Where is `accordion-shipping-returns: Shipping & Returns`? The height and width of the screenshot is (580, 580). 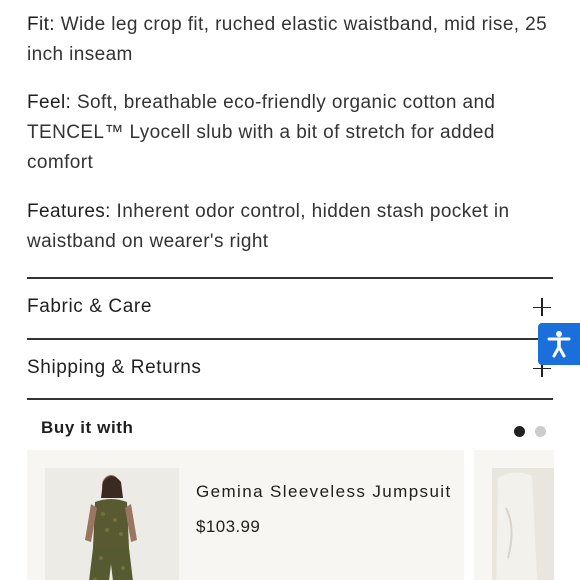
accordion-shipping-returns: Shipping & Returns is located at coordinates (290, 368).